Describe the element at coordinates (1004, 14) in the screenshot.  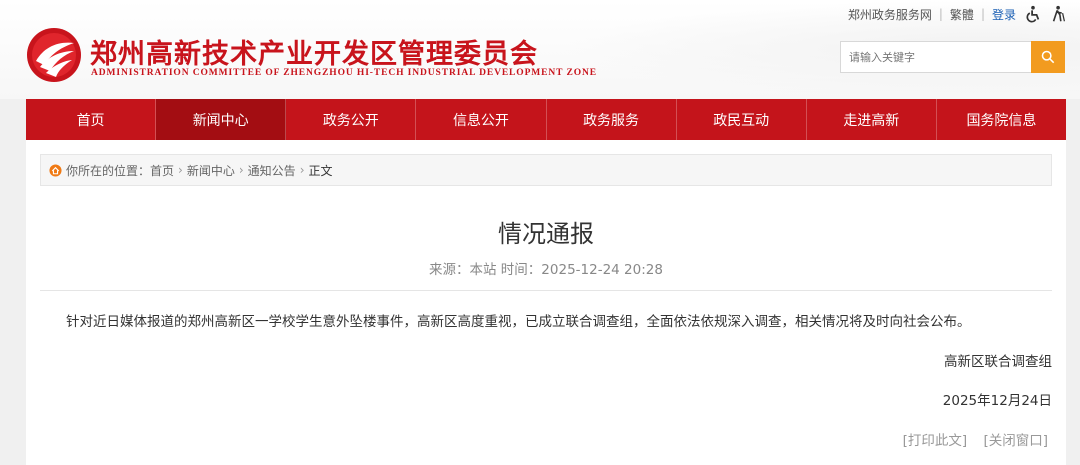
I see `login-link: 登录` at that location.